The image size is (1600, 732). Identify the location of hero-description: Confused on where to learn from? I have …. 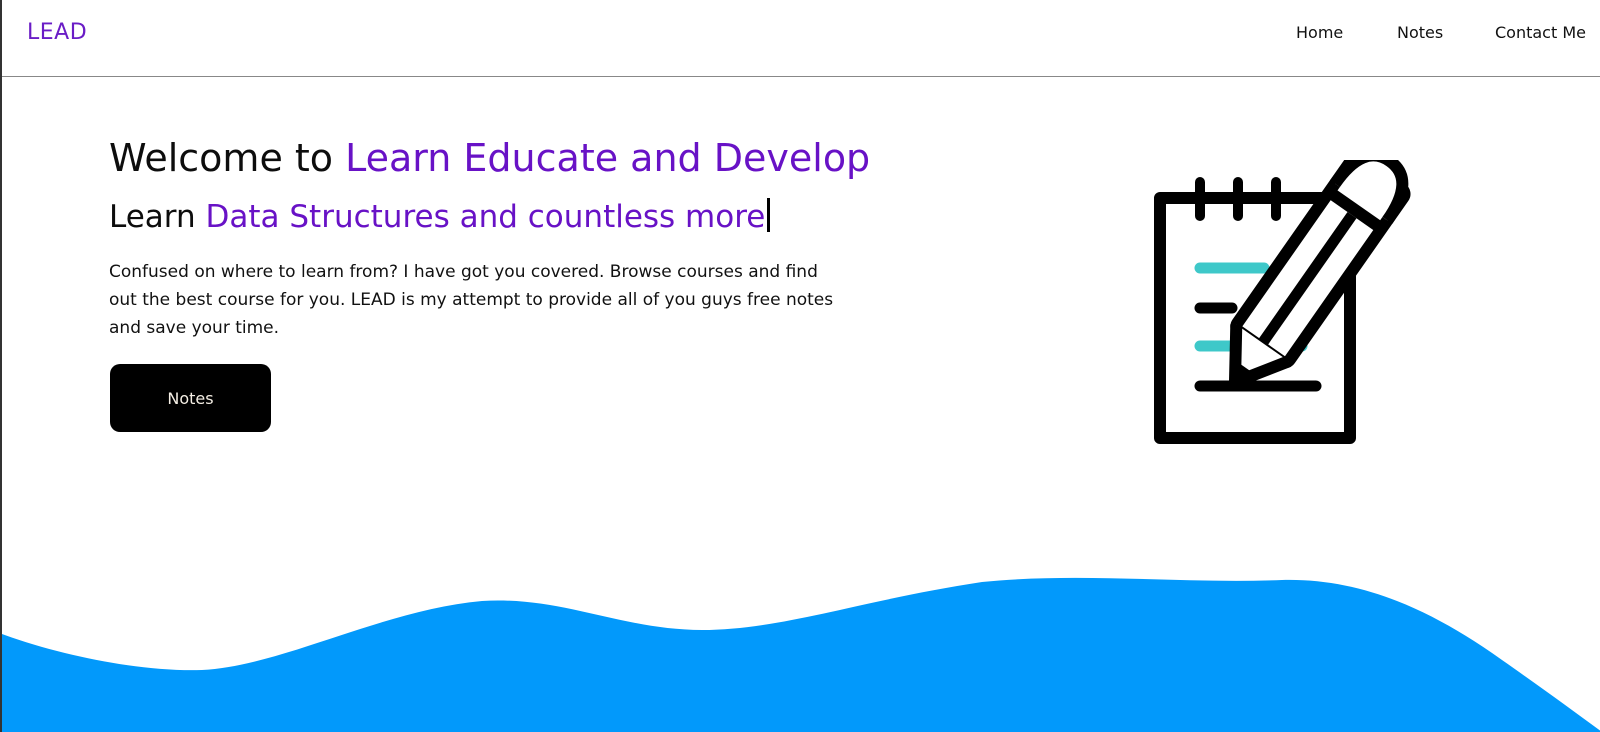
(471, 300).